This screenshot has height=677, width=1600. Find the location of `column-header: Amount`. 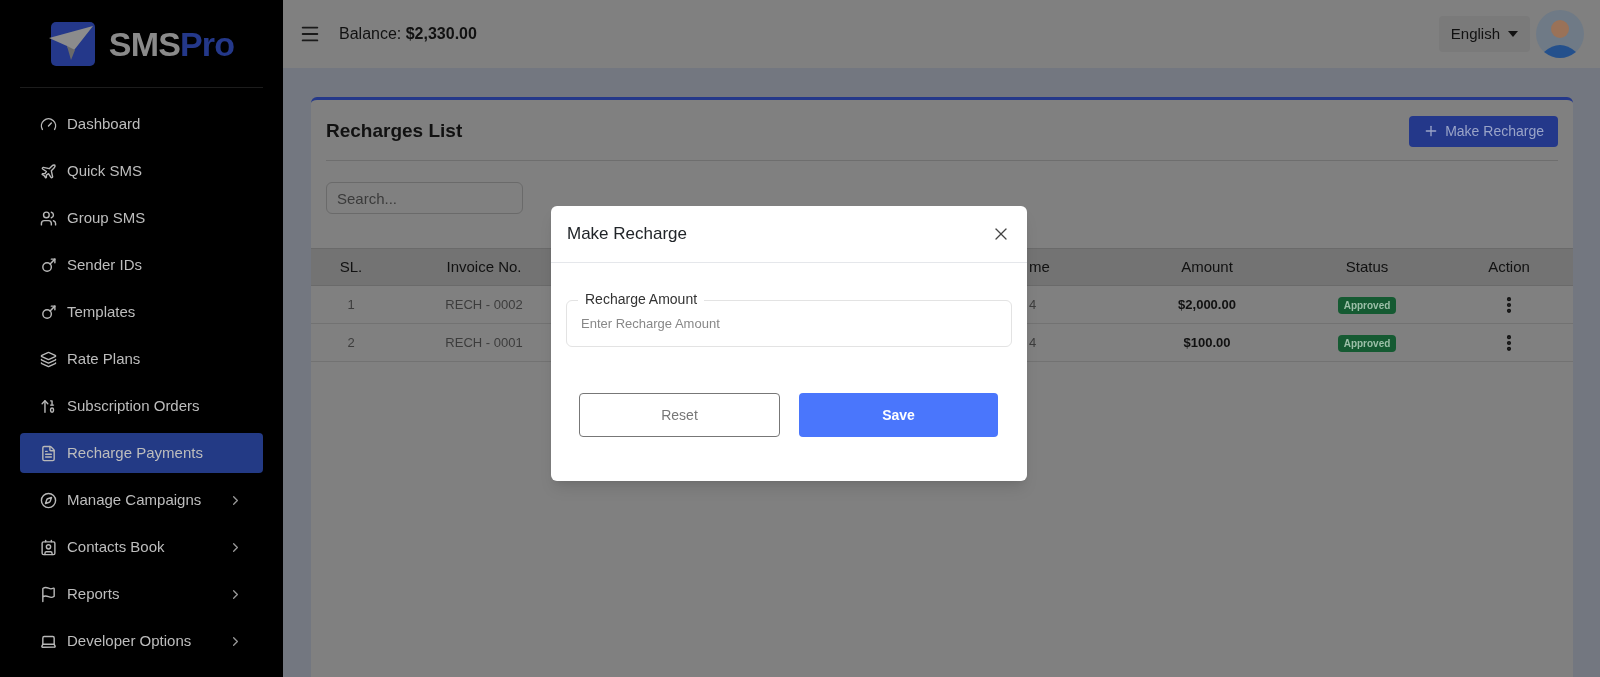

column-header: Amount is located at coordinates (1207, 266).